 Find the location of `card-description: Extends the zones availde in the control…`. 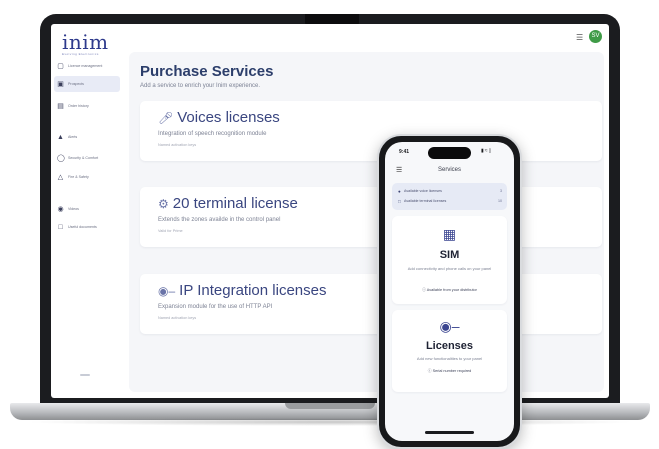

card-description: Extends the zones availde in the control… is located at coordinates (219, 220).